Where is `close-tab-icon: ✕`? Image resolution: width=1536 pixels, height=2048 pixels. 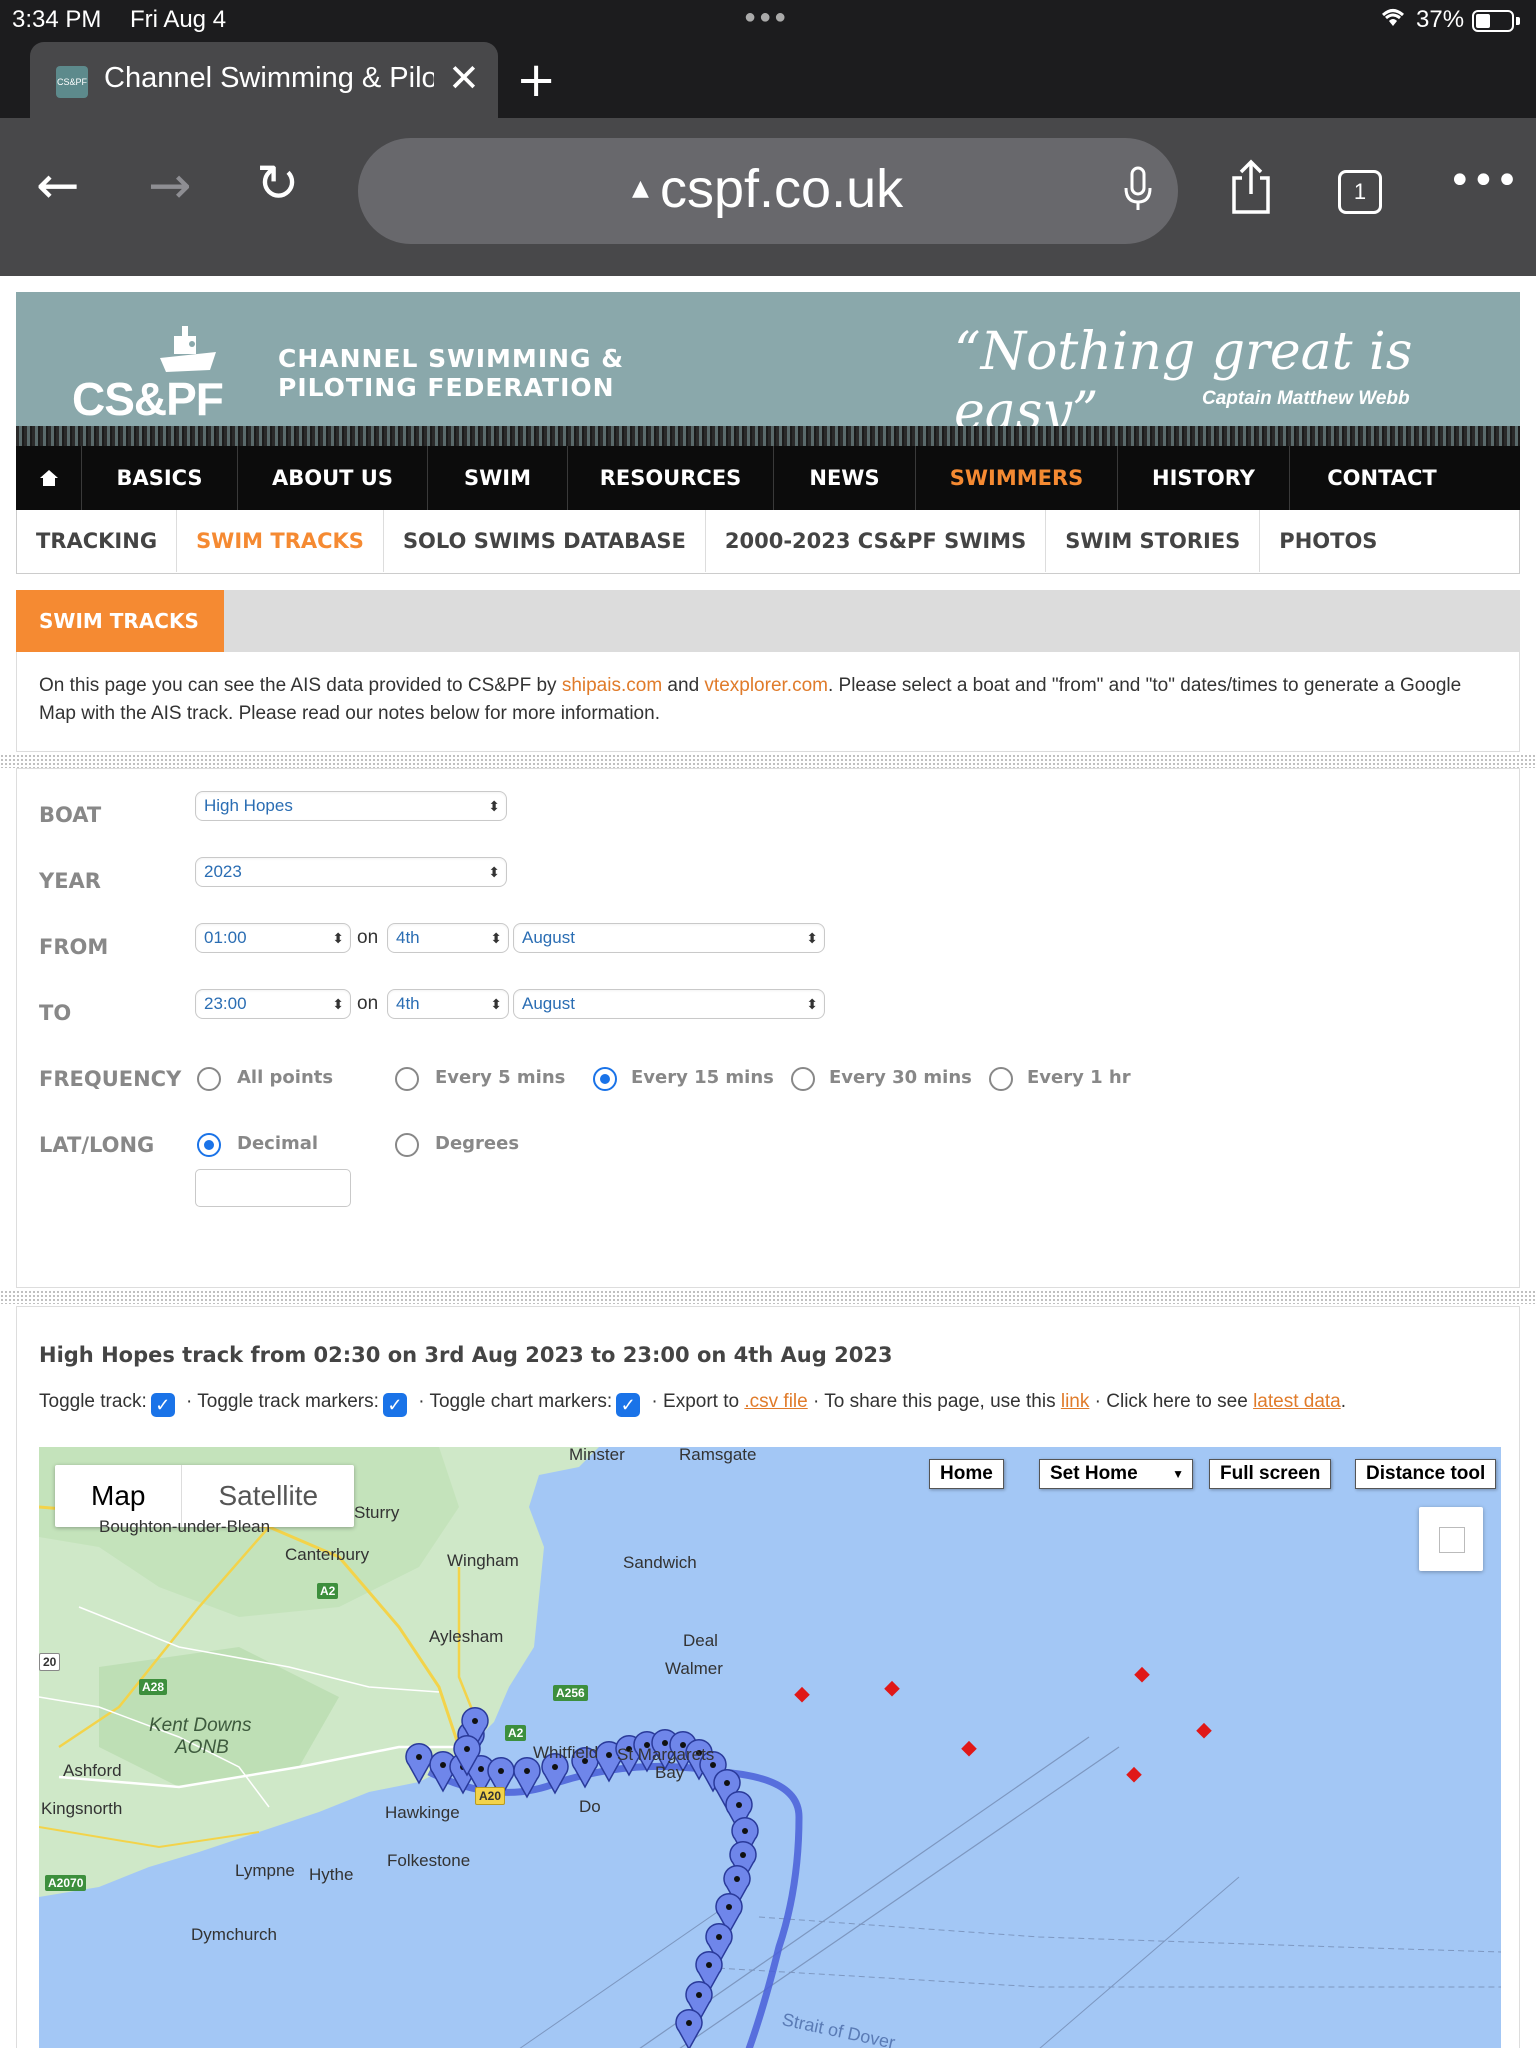 close-tab-icon: ✕ is located at coordinates (464, 78).